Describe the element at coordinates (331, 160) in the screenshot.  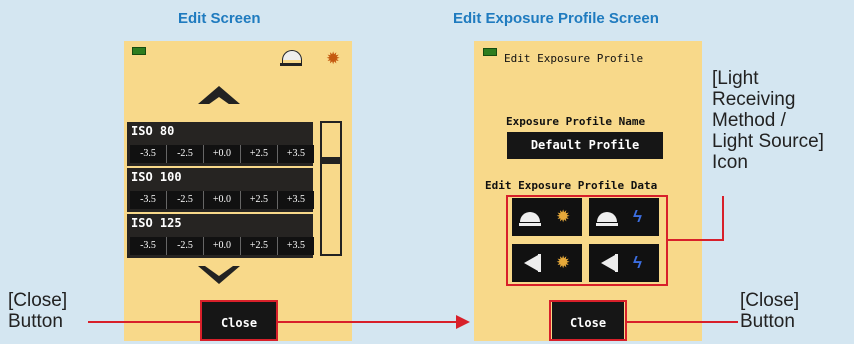
I see `scrollbar-thumb` at that location.